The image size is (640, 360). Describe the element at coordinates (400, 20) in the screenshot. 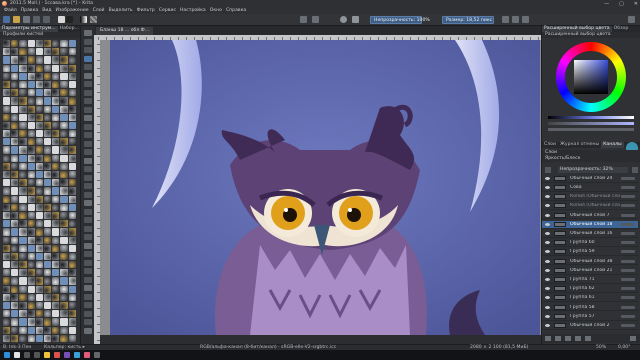

I see `opacity-slider: Непрозрачность: 100%` at that location.